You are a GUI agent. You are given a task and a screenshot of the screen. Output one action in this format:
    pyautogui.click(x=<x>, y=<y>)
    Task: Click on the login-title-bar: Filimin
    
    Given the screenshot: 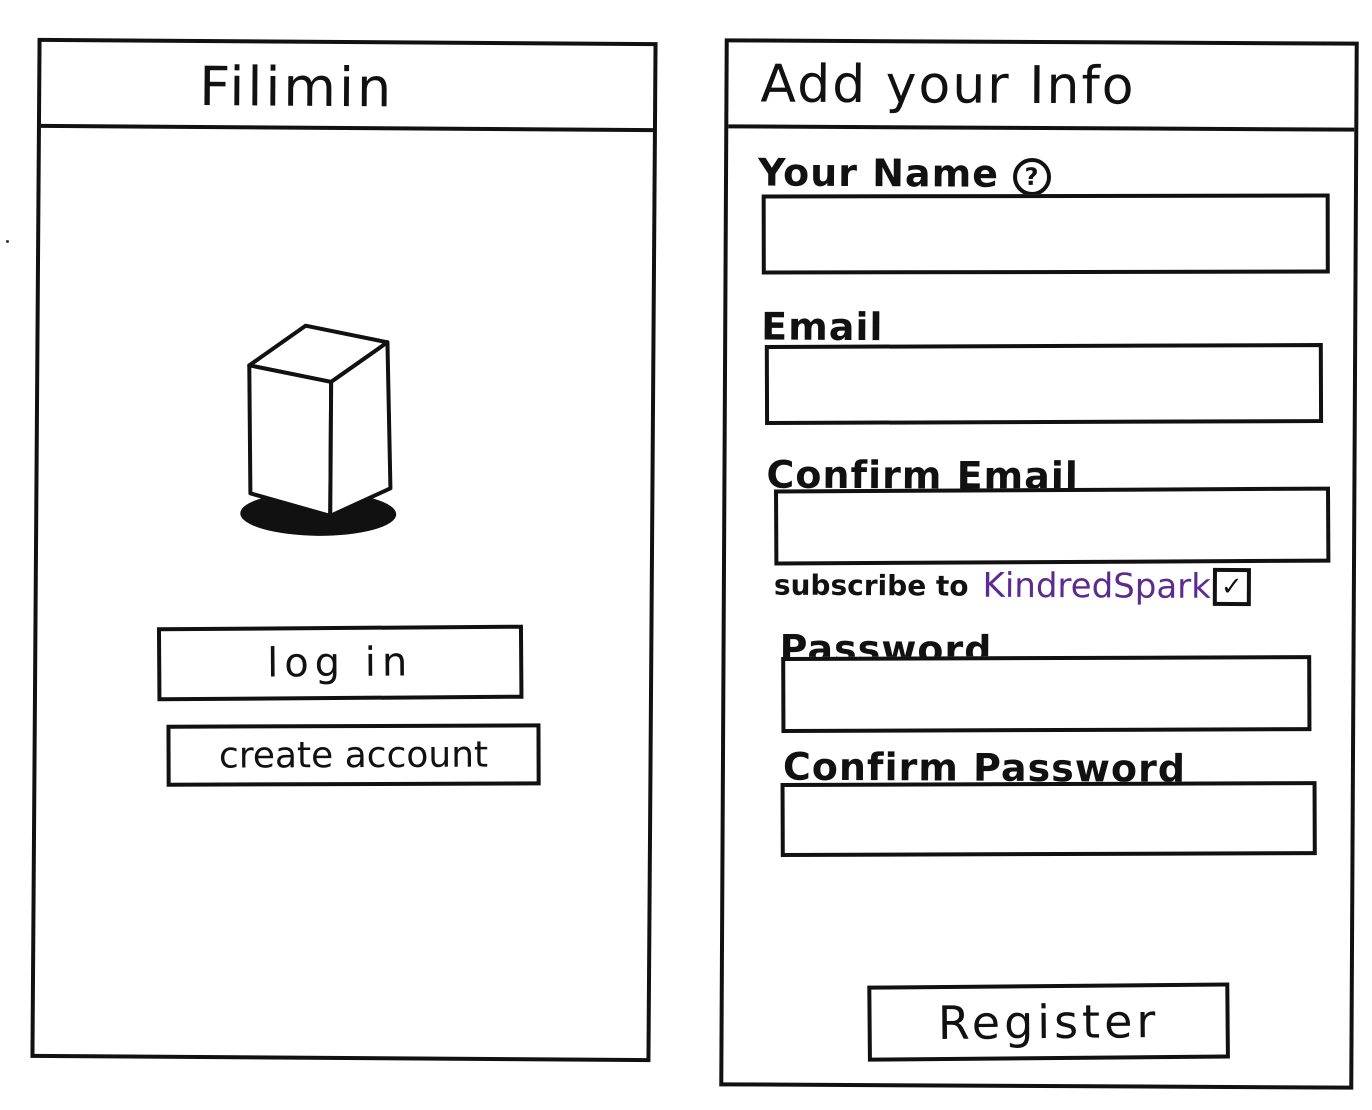 What is the action you would take?
    pyautogui.click(x=347, y=87)
    